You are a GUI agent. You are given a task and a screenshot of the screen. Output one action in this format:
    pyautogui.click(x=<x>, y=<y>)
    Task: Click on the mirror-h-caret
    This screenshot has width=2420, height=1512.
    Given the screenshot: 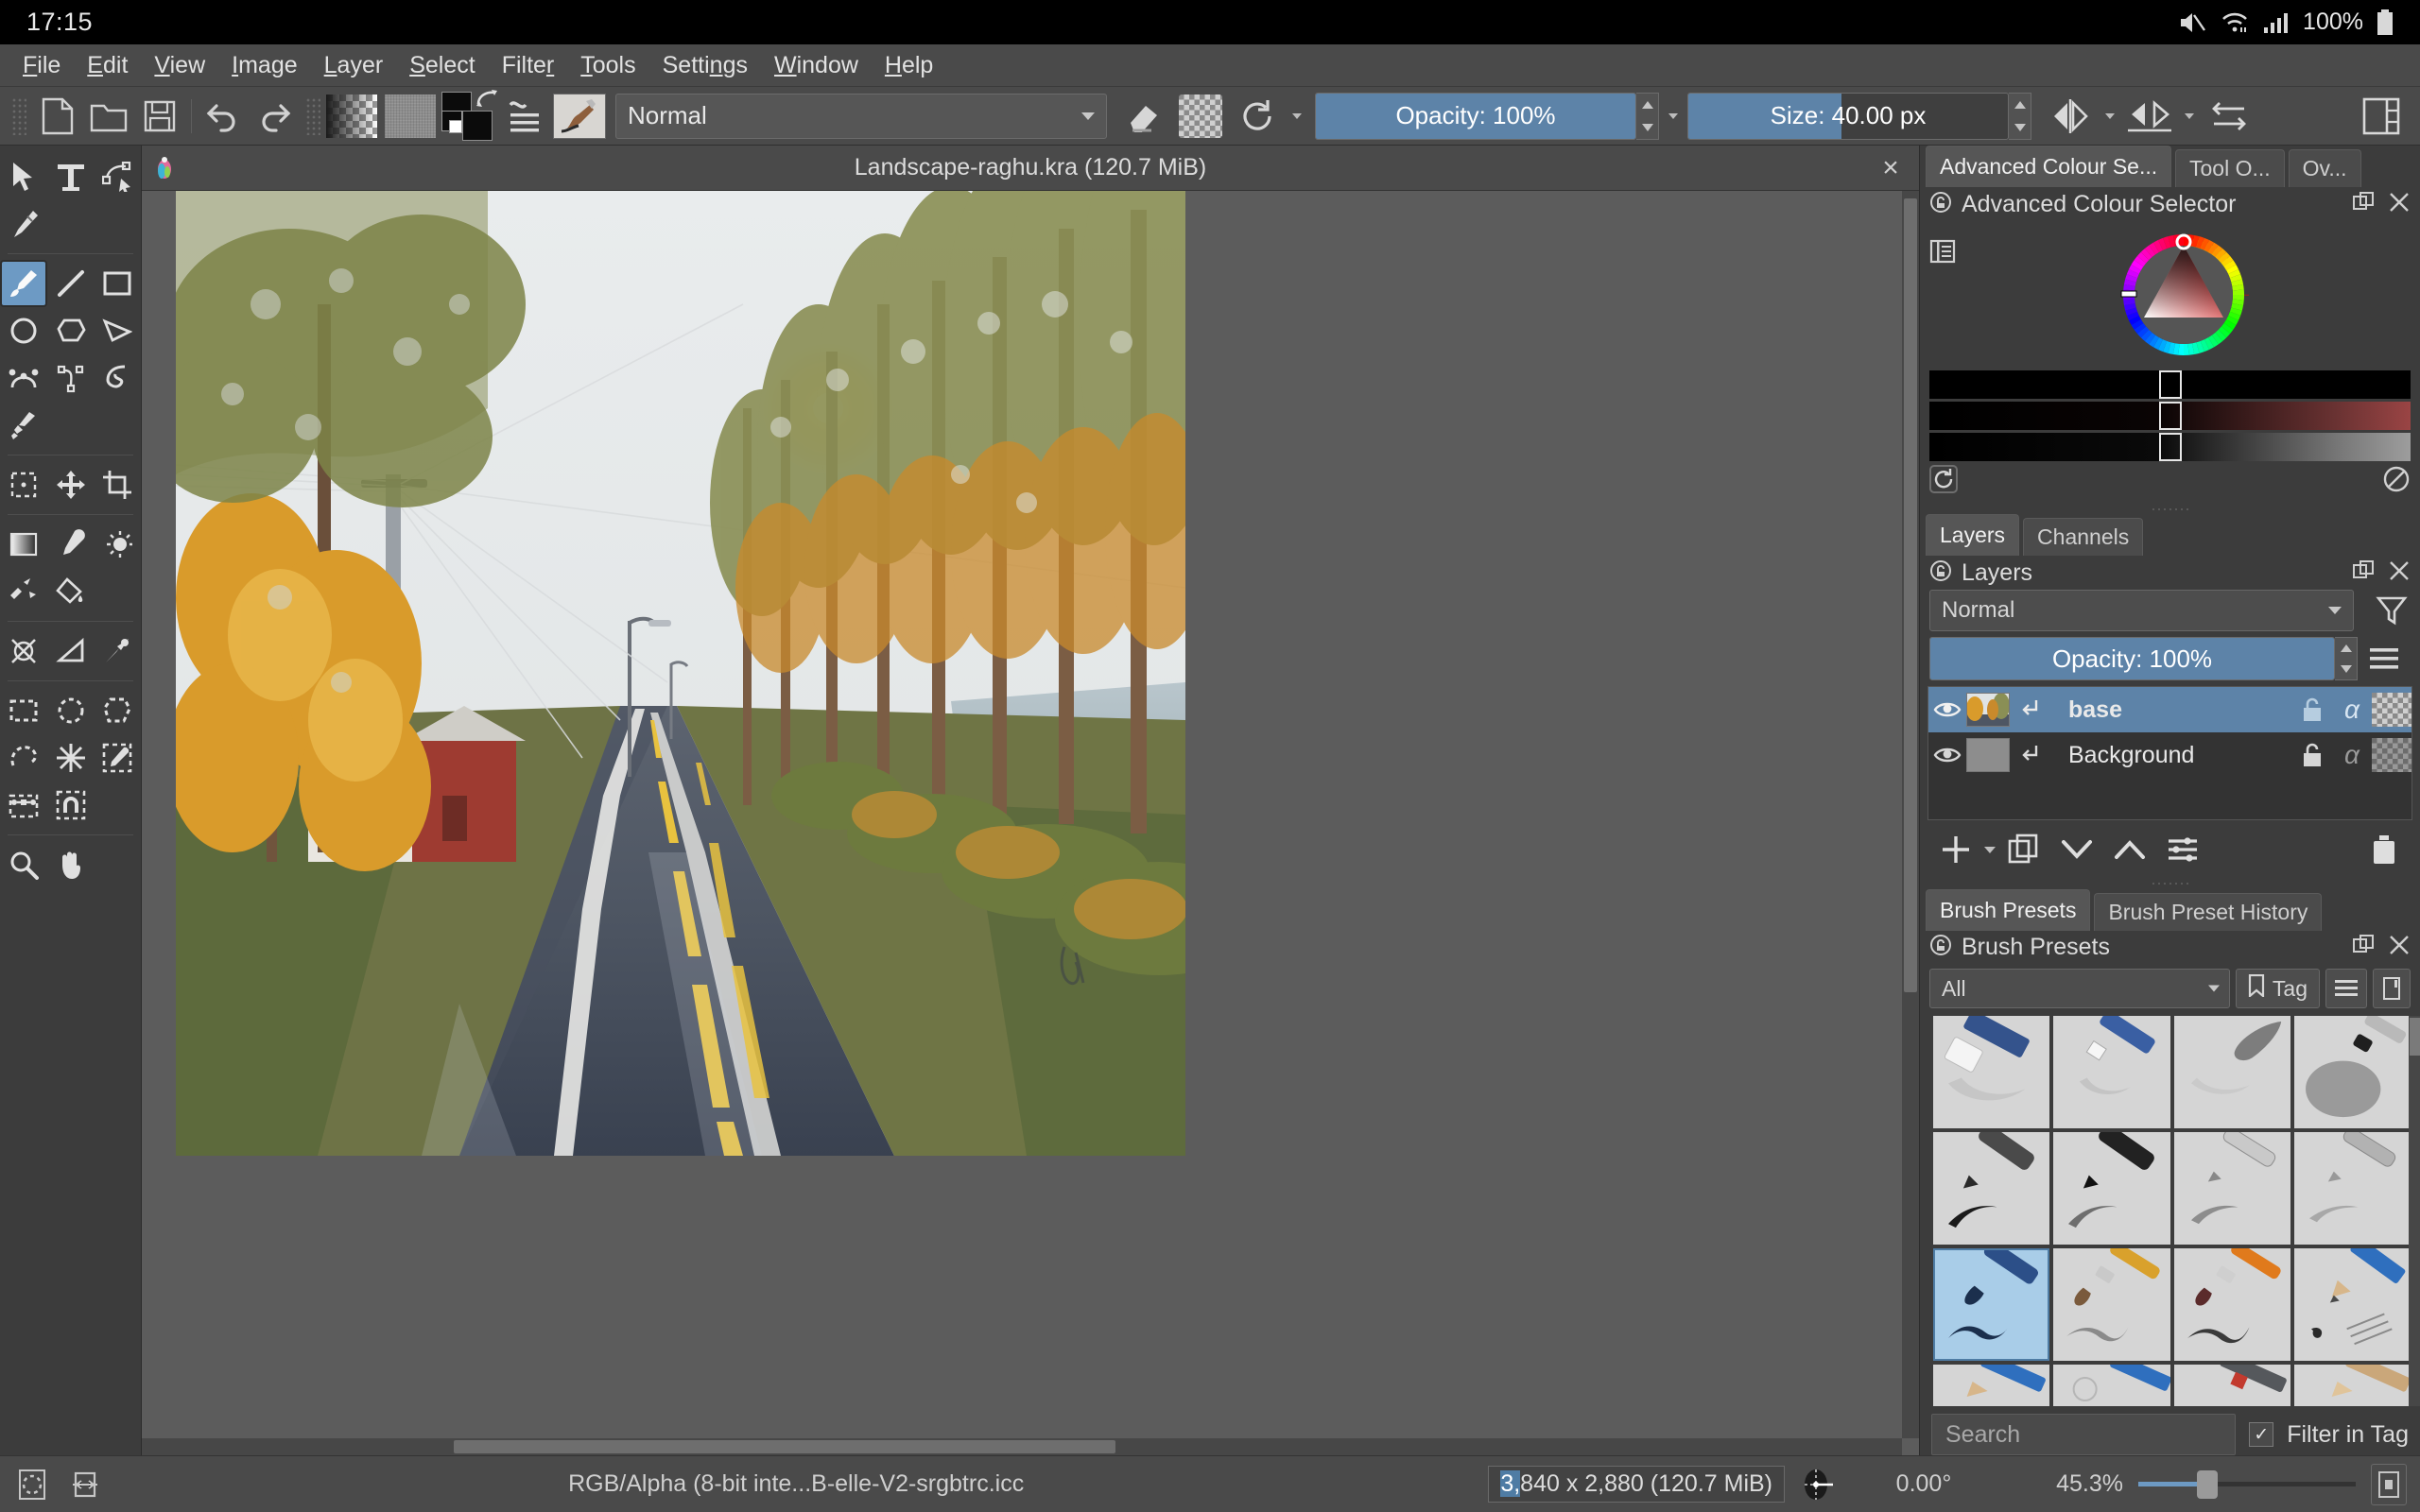 What is the action you would take?
    pyautogui.click(x=2110, y=115)
    